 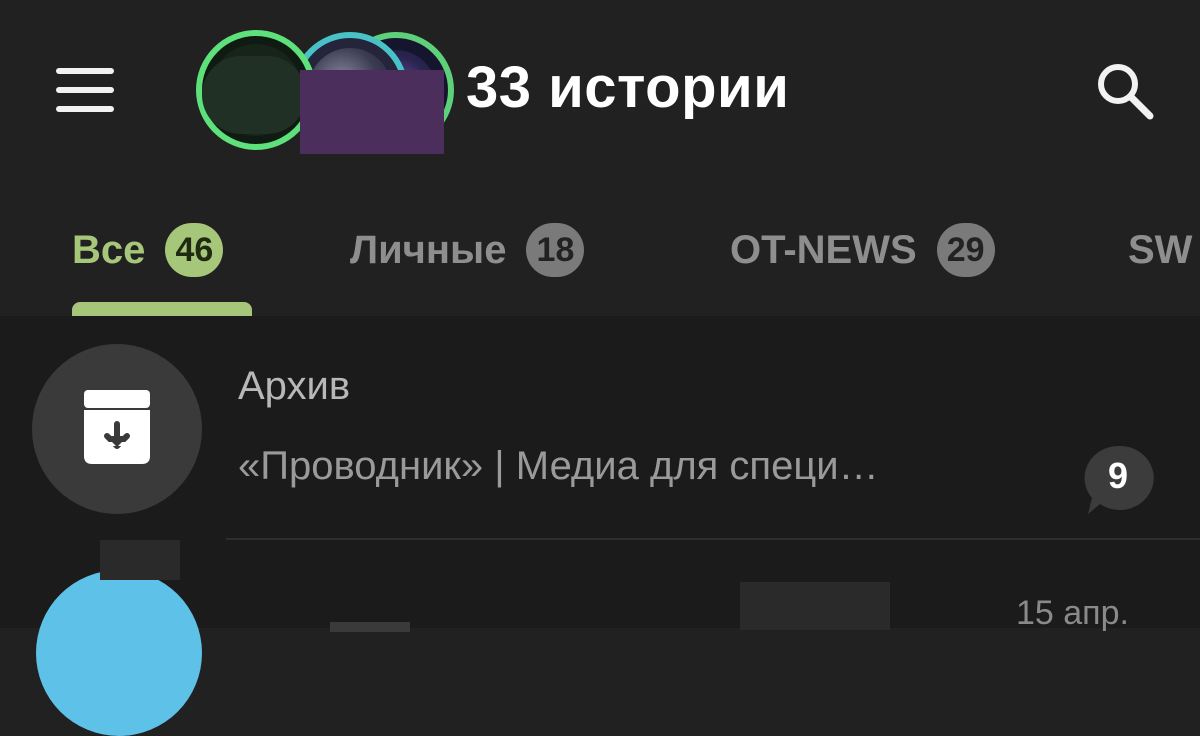 What do you see at coordinates (194, 250) in the screenshot?
I see `tab-count-badge: 46` at bounding box center [194, 250].